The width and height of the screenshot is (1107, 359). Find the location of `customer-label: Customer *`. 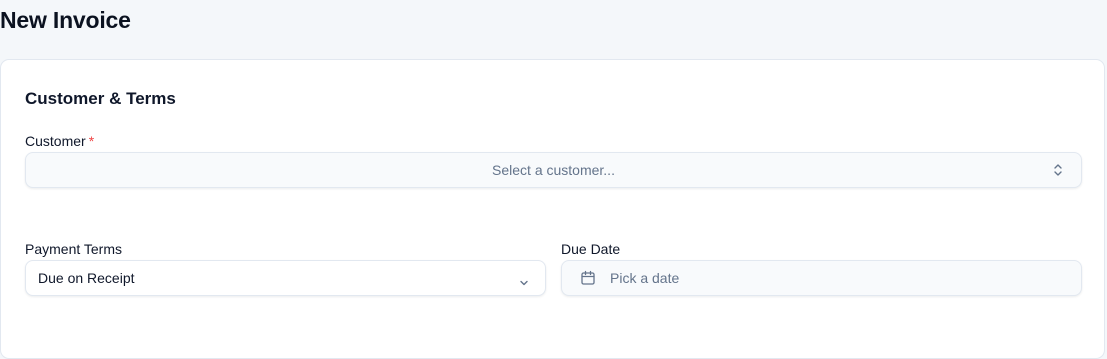

customer-label: Customer * is located at coordinates (59, 141).